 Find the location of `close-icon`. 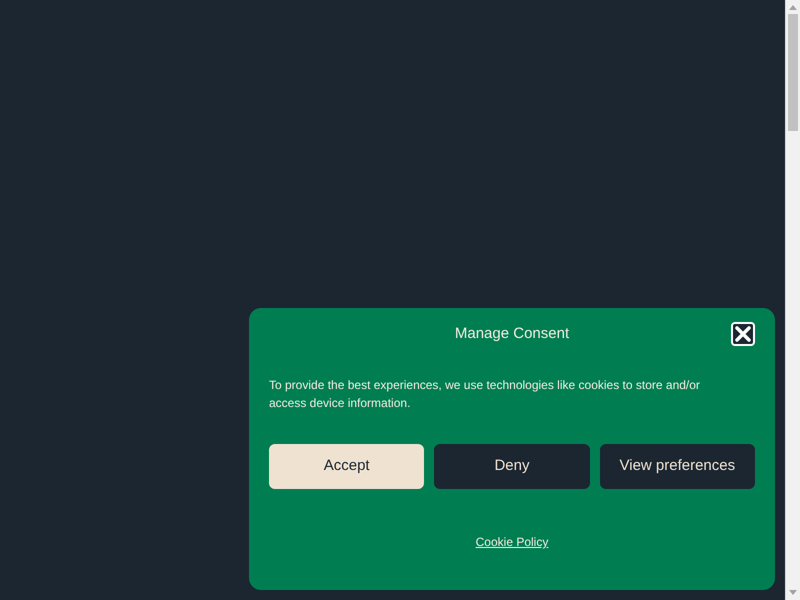

close-icon is located at coordinates (743, 334).